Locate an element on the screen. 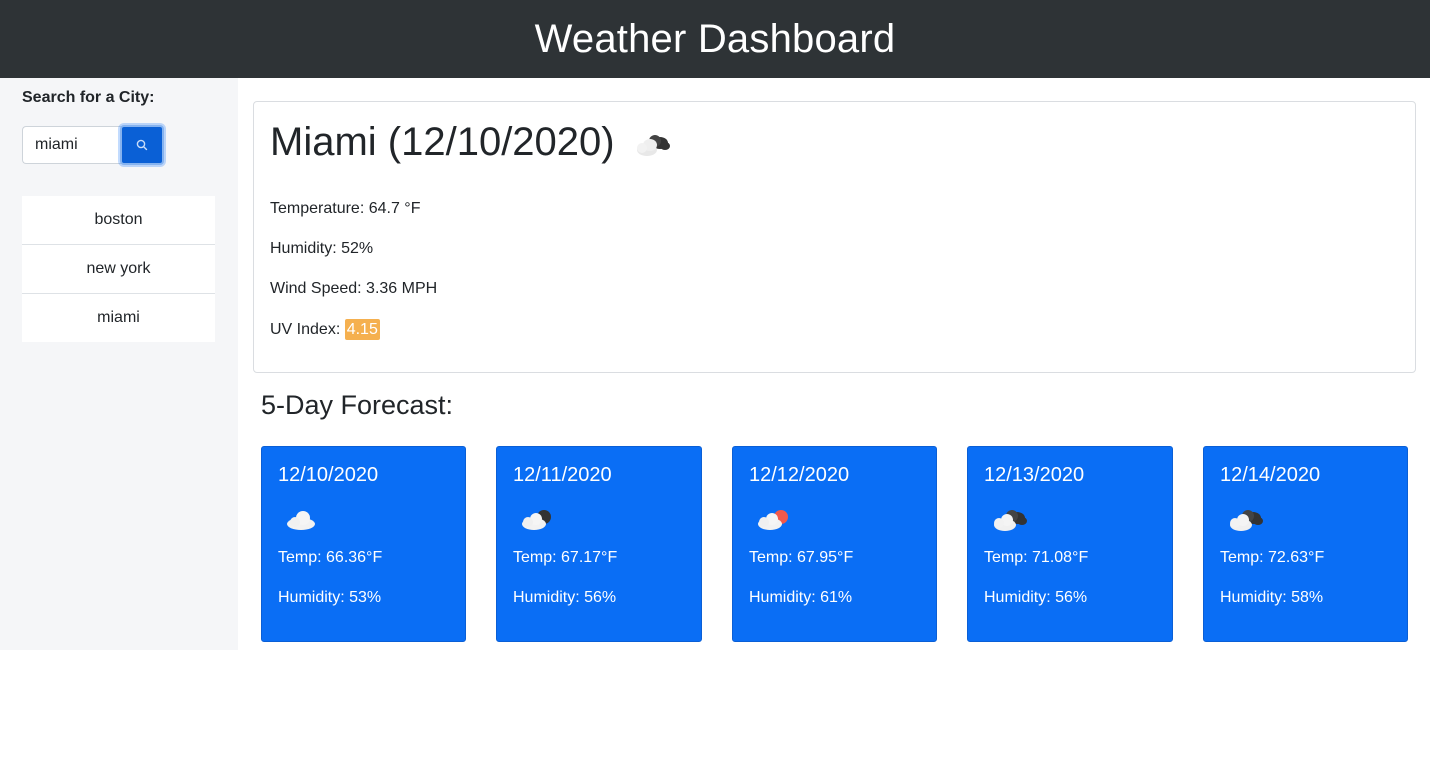 Image resolution: width=1430 pixels, height=770 pixels. sidebar: Search for a City: boston new york miami is located at coordinates (119, 364).